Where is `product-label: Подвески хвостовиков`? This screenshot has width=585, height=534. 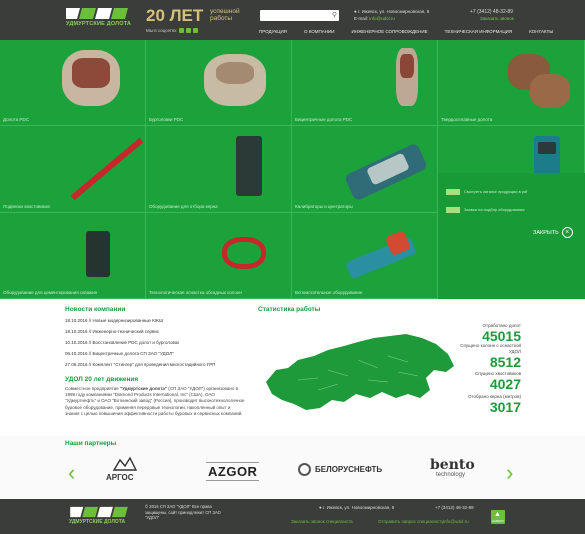
product-label: Подвески хвостовиков is located at coordinates (26, 206).